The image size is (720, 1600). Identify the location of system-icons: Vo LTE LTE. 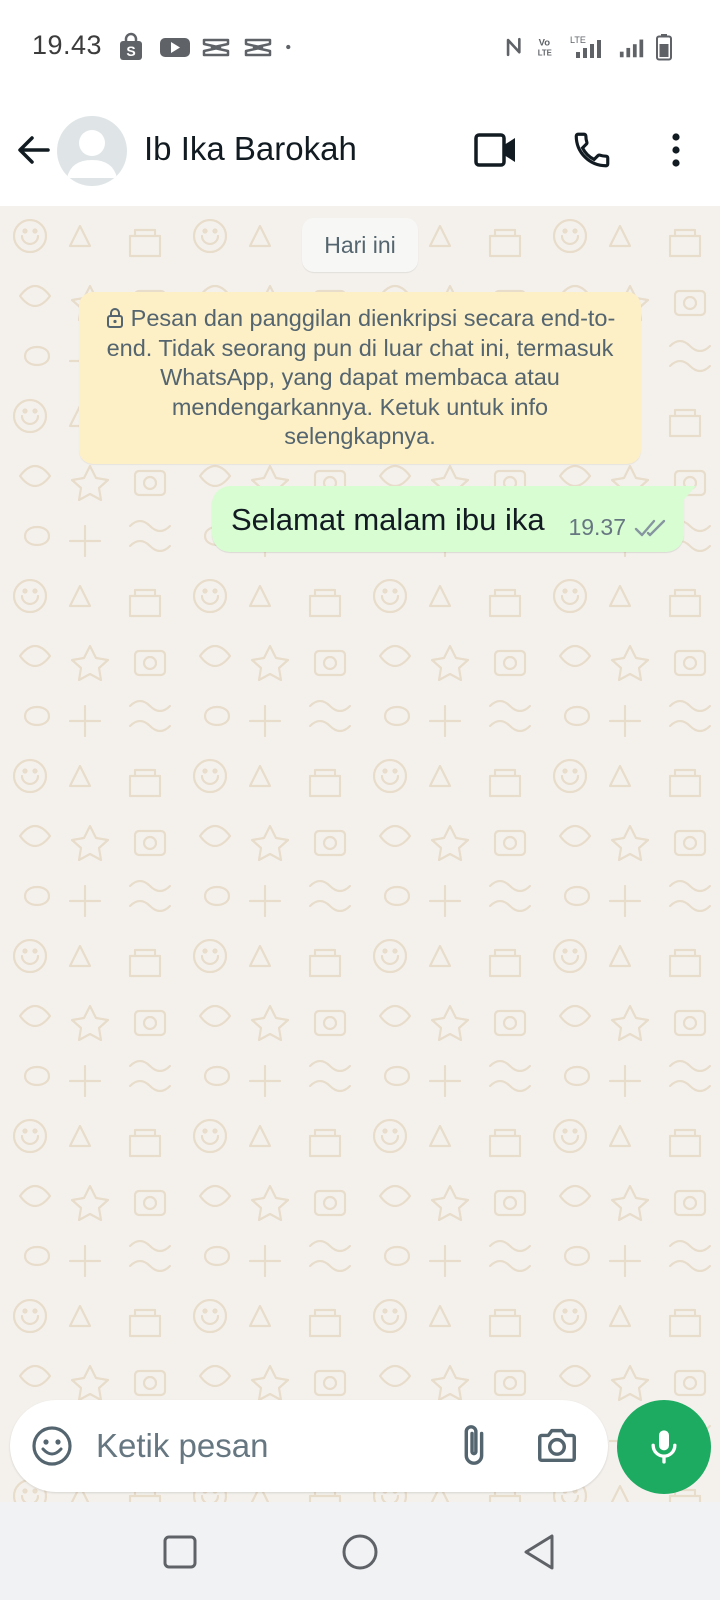
(588, 47).